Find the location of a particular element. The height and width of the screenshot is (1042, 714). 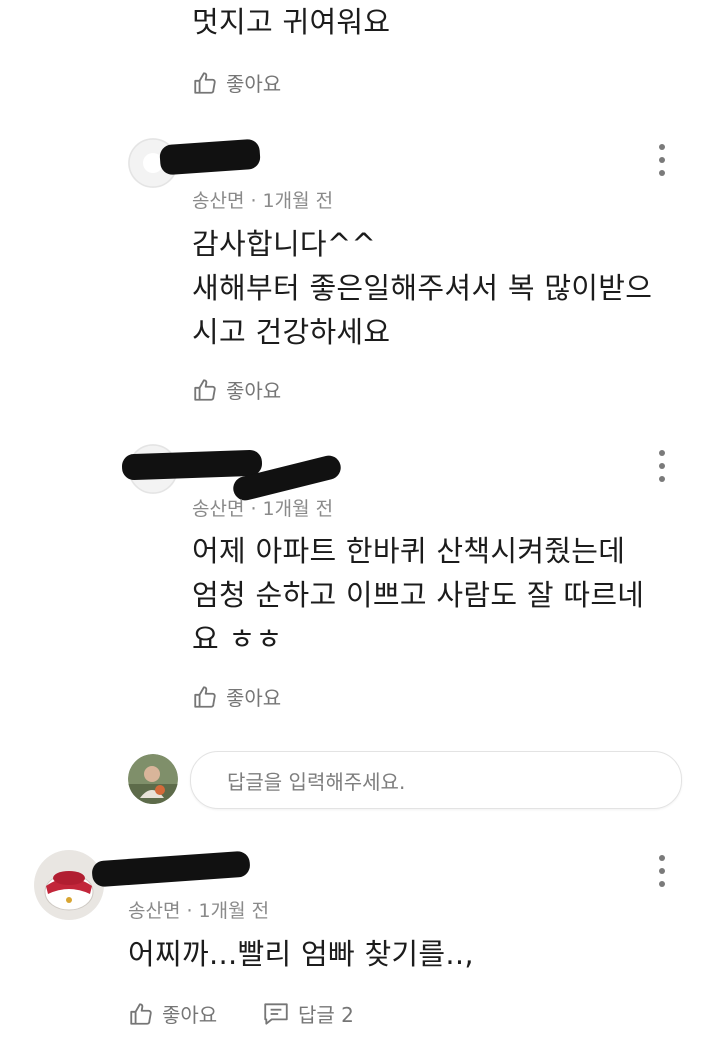

comment-line: 어제 아파트 한바퀴 산책시켜줬는데 is located at coordinates (409, 551).